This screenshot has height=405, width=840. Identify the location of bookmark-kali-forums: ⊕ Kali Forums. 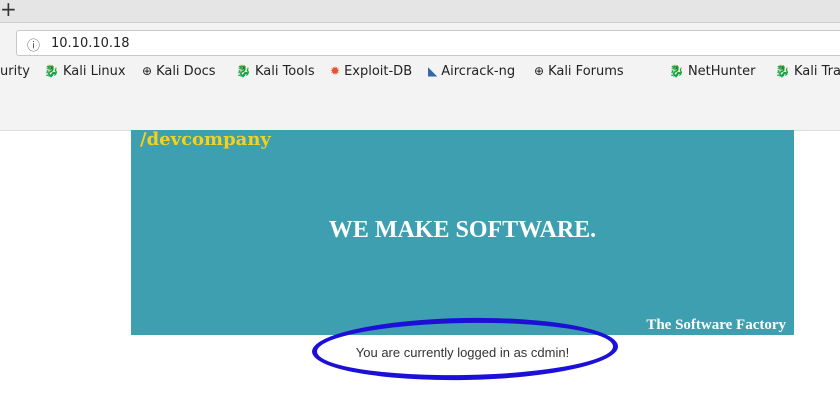
(579, 71).